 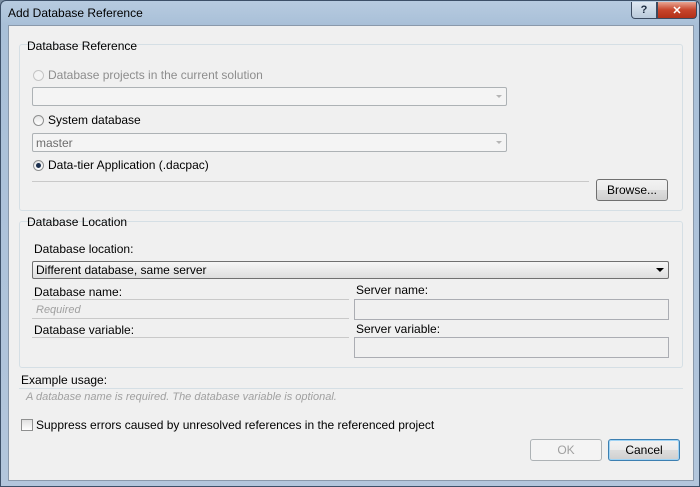 What do you see at coordinates (511, 347) in the screenshot?
I see `server-variable-input` at bounding box center [511, 347].